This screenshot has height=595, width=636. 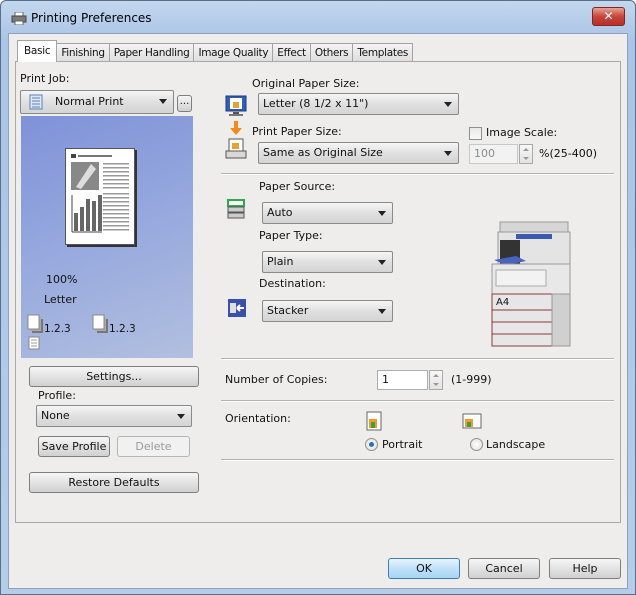 What do you see at coordinates (516, 444) in the screenshot?
I see `landscape-label: Landscape` at bounding box center [516, 444].